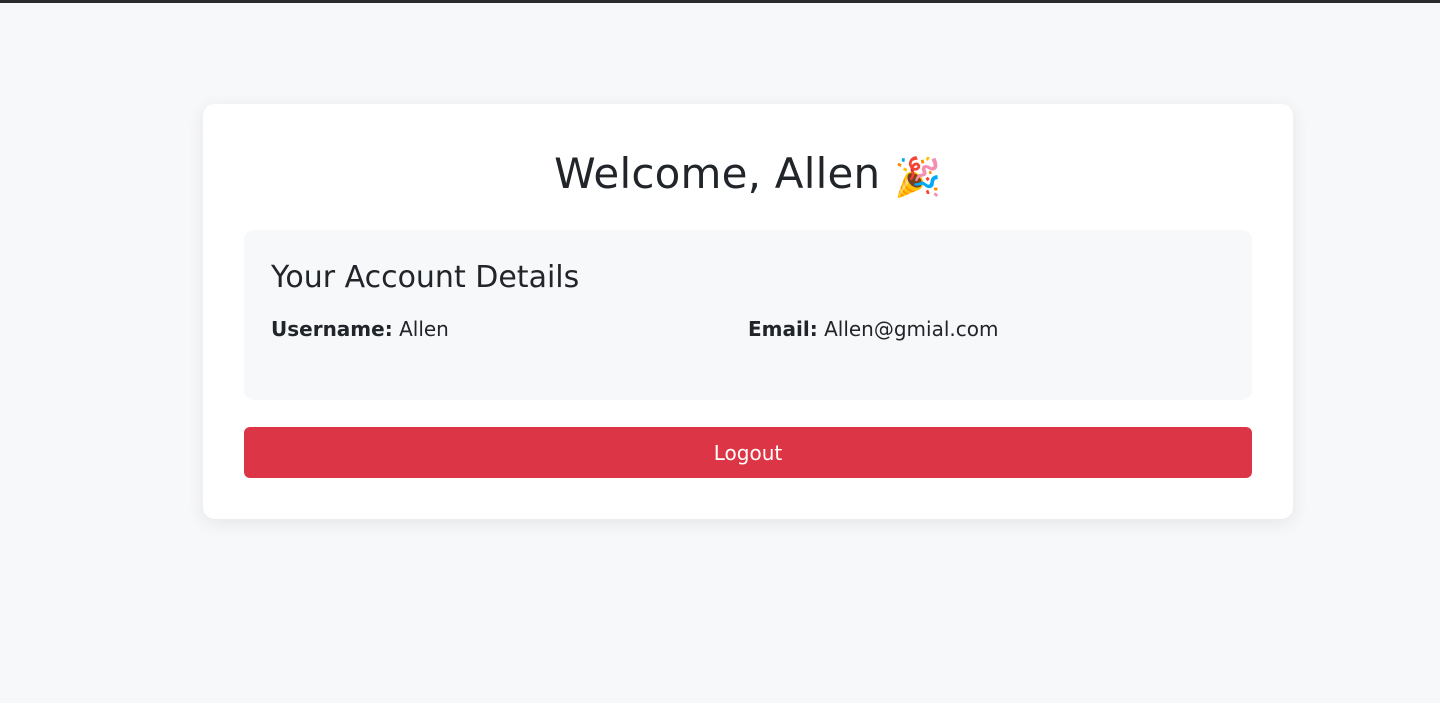 Image resolution: width=1440 pixels, height=703 pixels. Describe the element at coordinates (717, 173) in the screenshot. I see `welcome-text: Welcome, Allen` at that location.